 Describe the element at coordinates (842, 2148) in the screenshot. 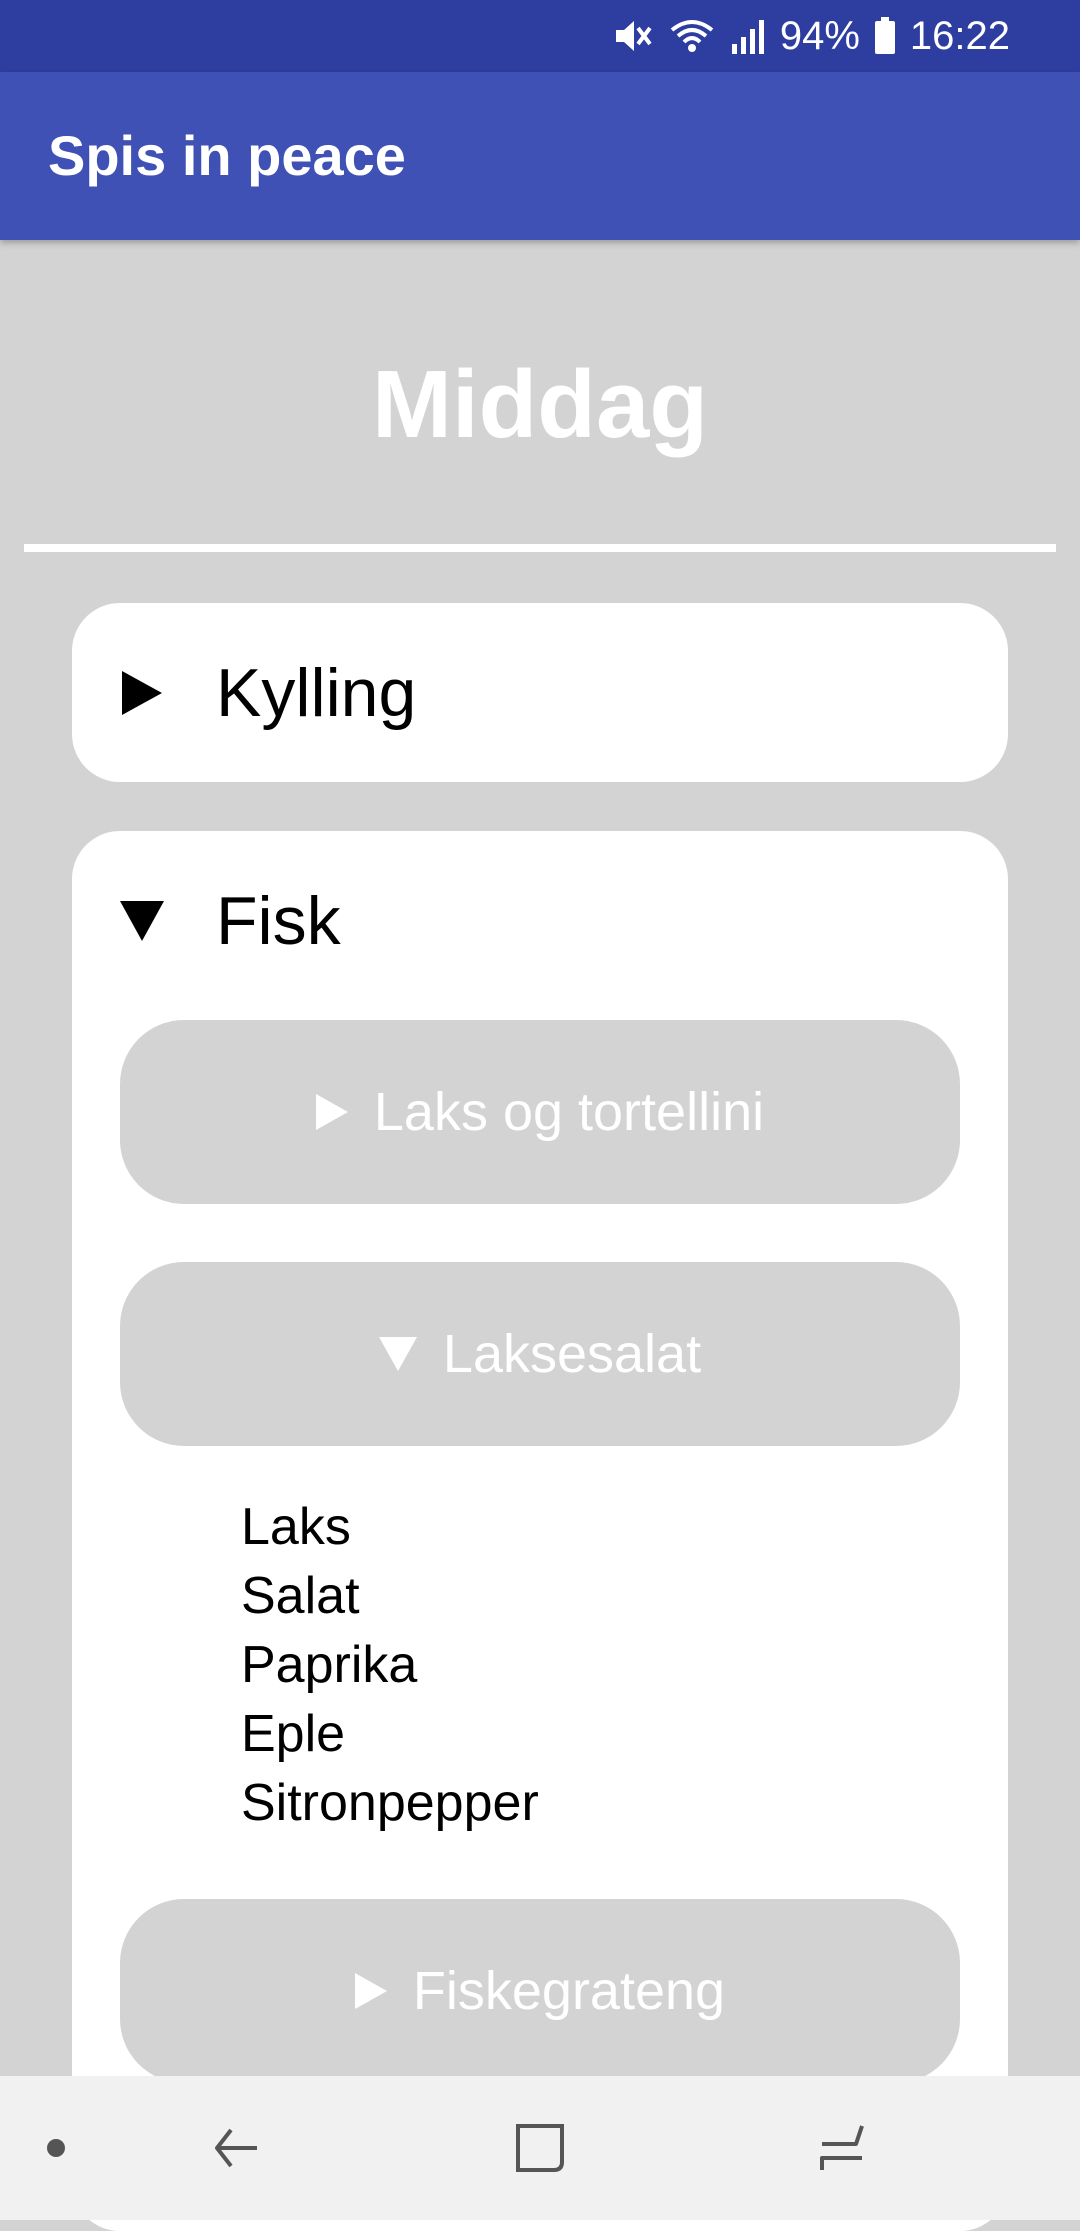

I see `recents-icon` at that location.